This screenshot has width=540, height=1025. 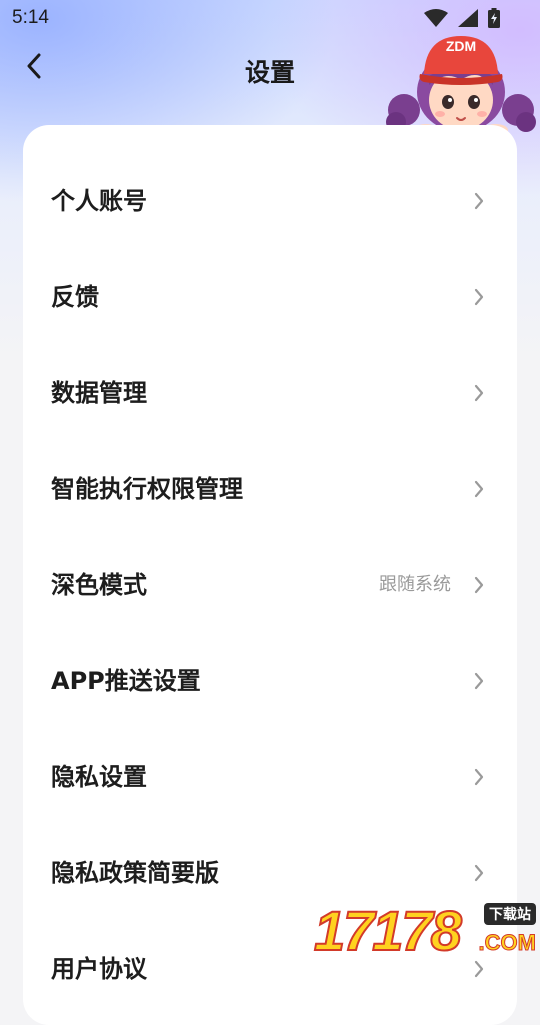 I want to click on settings-item-personal-account: 个人账号, so click(x=270, y=201).